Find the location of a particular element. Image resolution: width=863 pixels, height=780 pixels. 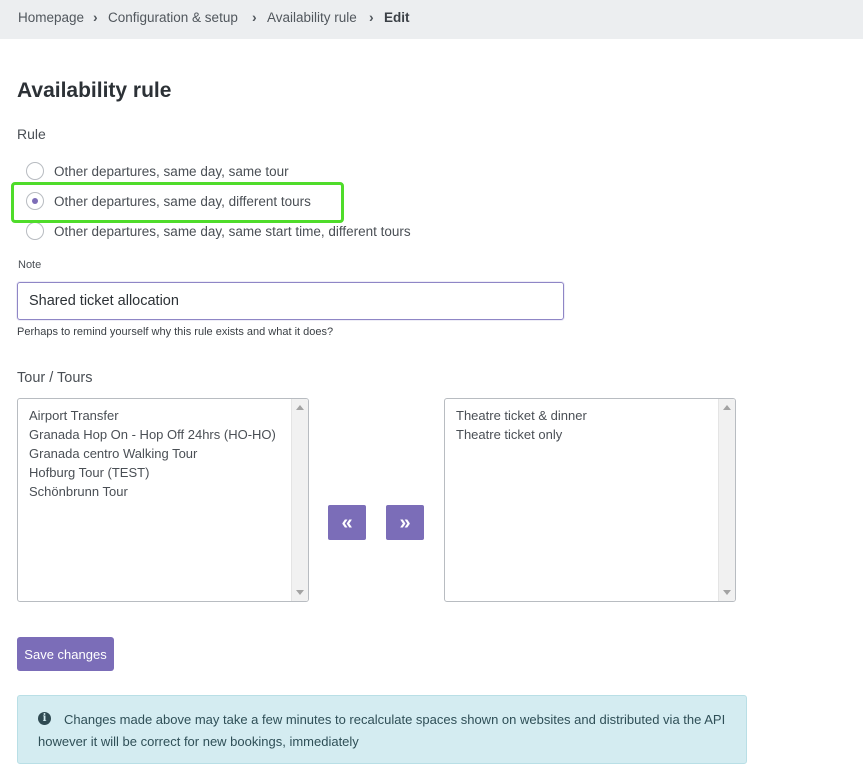

list-item: Schönbrunn Tour is located at coordinates (158, 491).